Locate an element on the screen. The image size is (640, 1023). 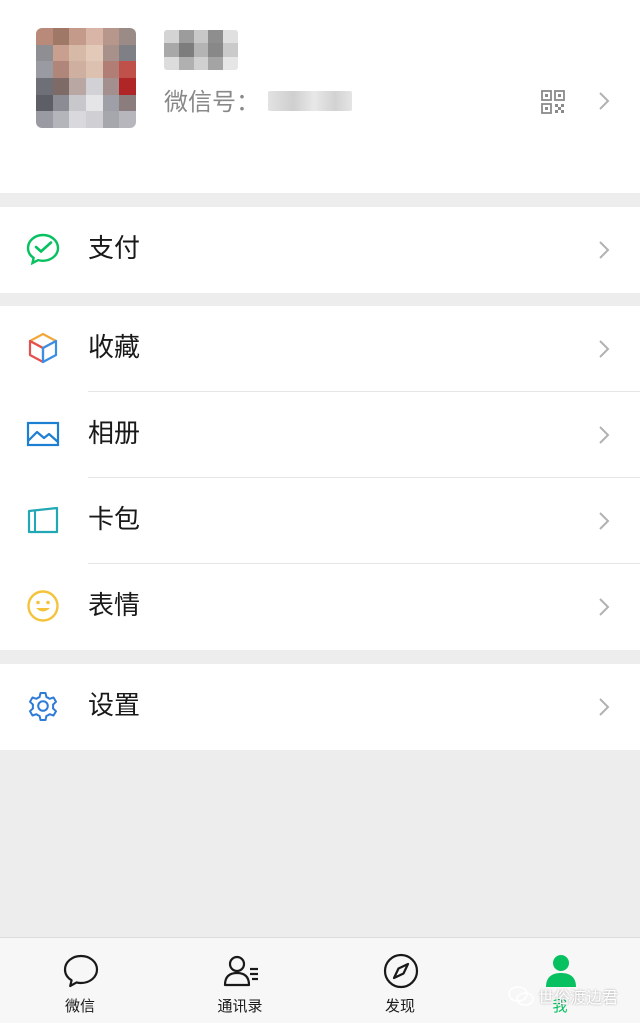
tab-contacts: 通讯录 is located at coordinates (240, 980).